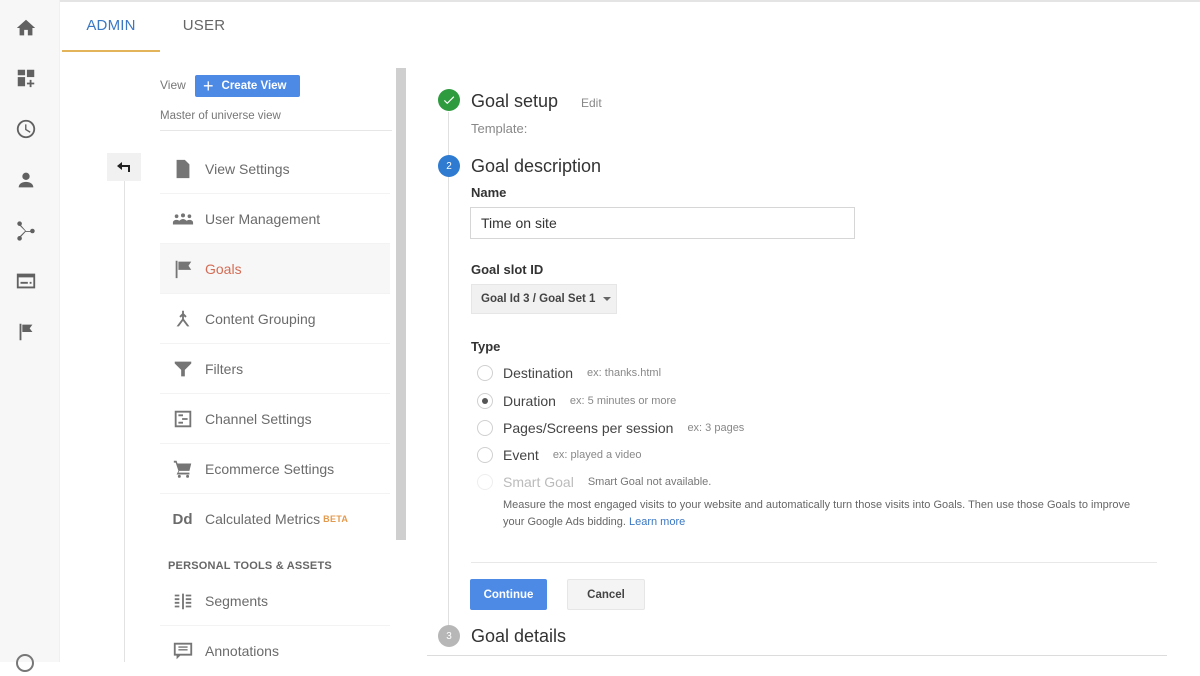 The height and width of the screenshot is (676, 1200). I want to click on edit-goal-setup-link: Edit, so click(591, 103).